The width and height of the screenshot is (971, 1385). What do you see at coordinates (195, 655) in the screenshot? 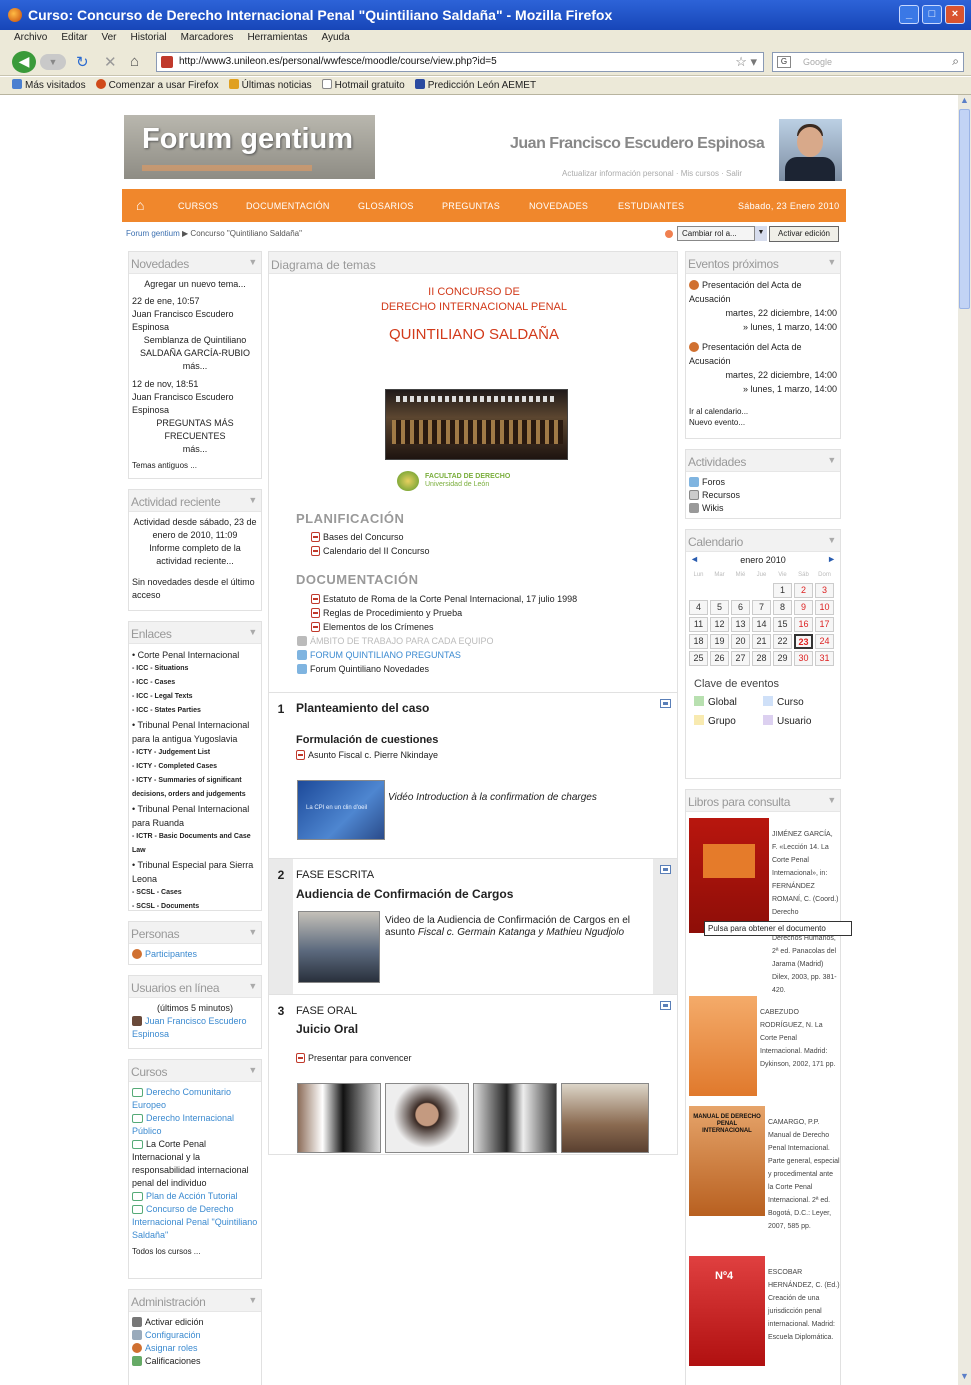
I see `link-item: • Corte Penal Internacional` at bounding box center [195, 655].